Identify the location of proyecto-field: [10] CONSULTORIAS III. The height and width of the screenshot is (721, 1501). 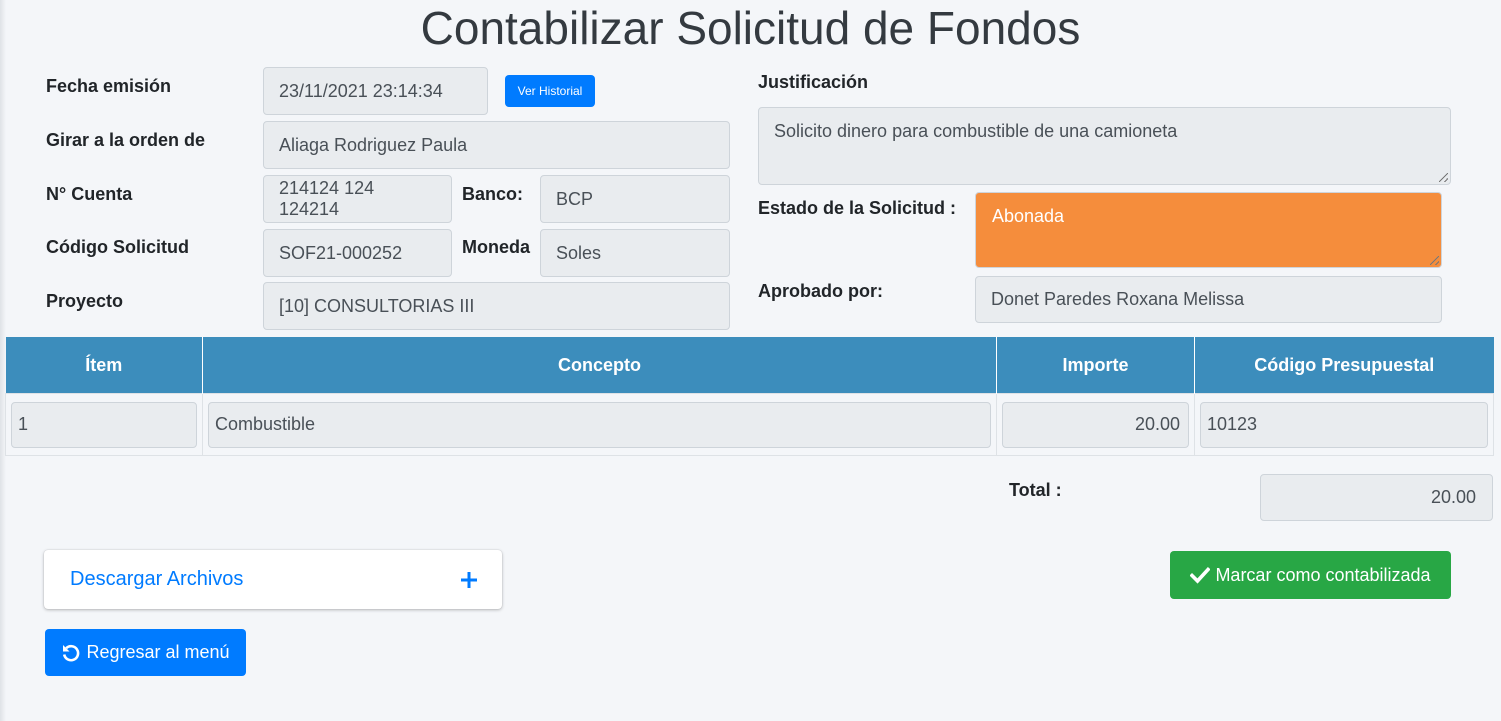
(496, 306).